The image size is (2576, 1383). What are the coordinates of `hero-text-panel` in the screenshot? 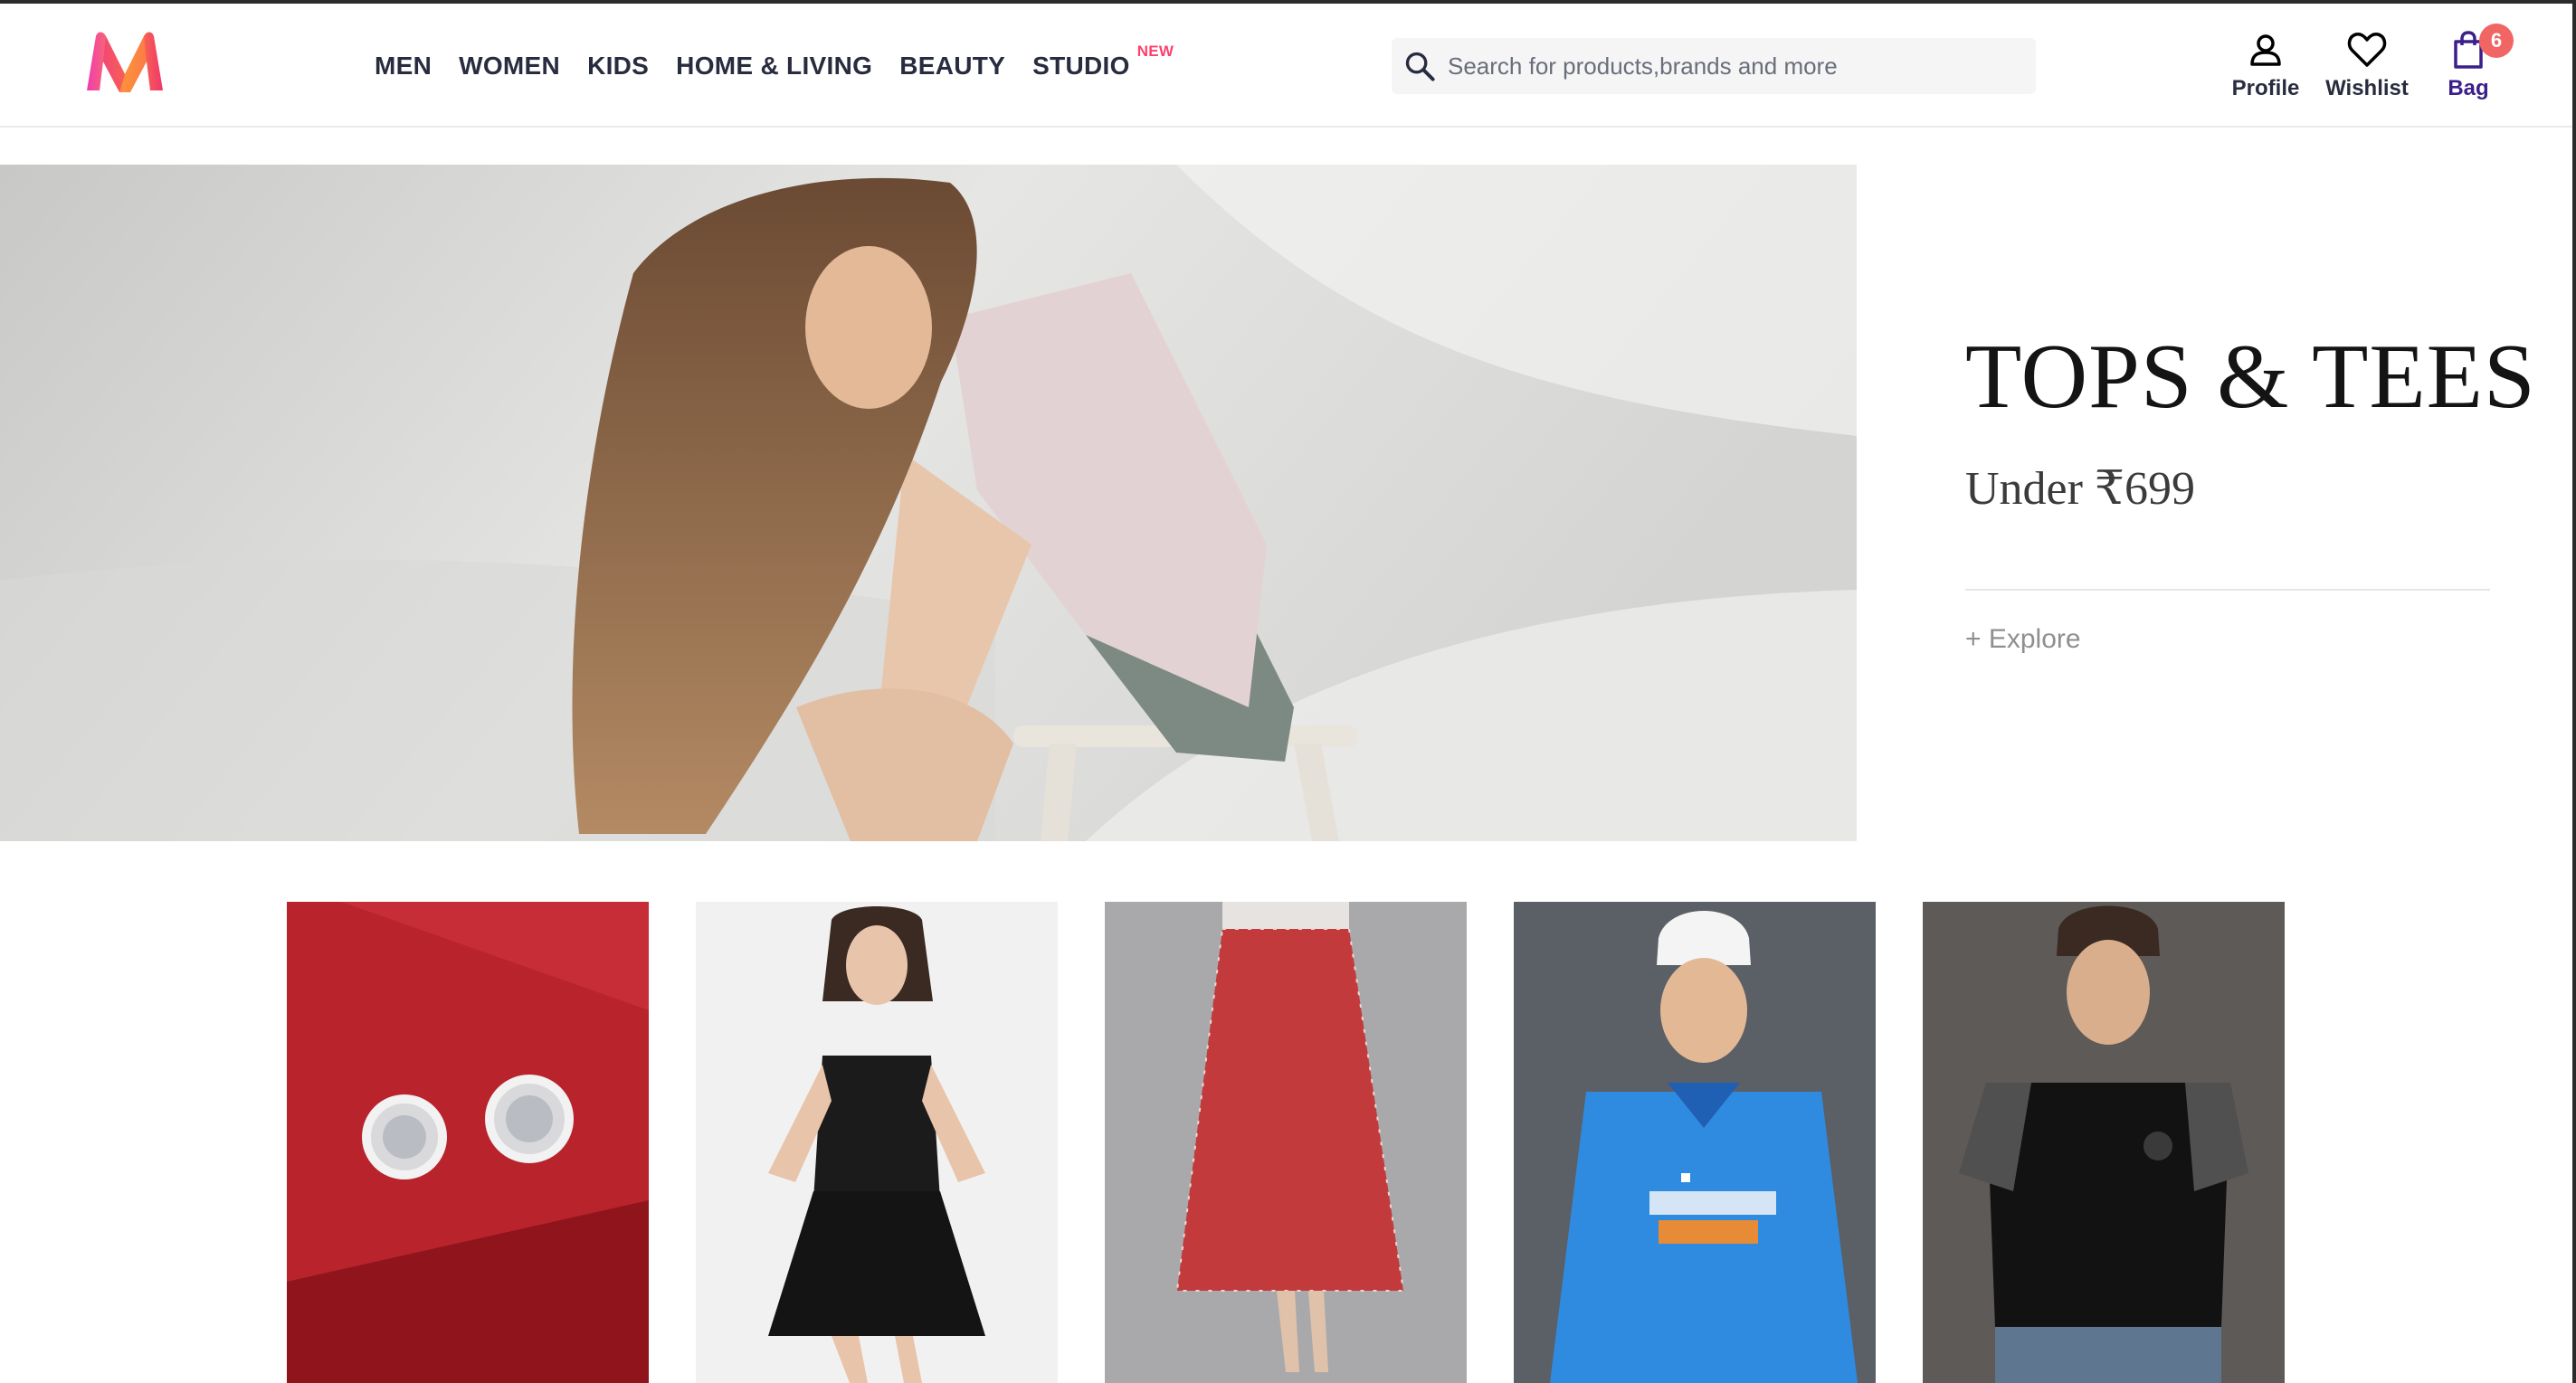 It's located at (2214, 503).